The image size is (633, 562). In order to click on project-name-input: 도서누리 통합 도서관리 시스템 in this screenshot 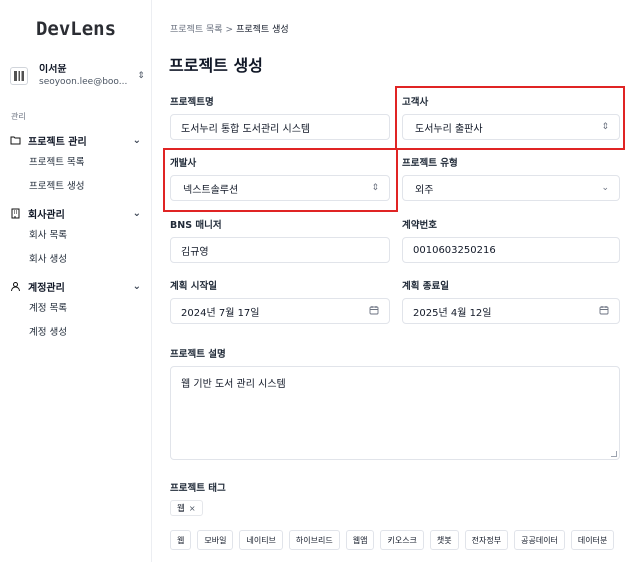, I will do `click(280, 127)`.